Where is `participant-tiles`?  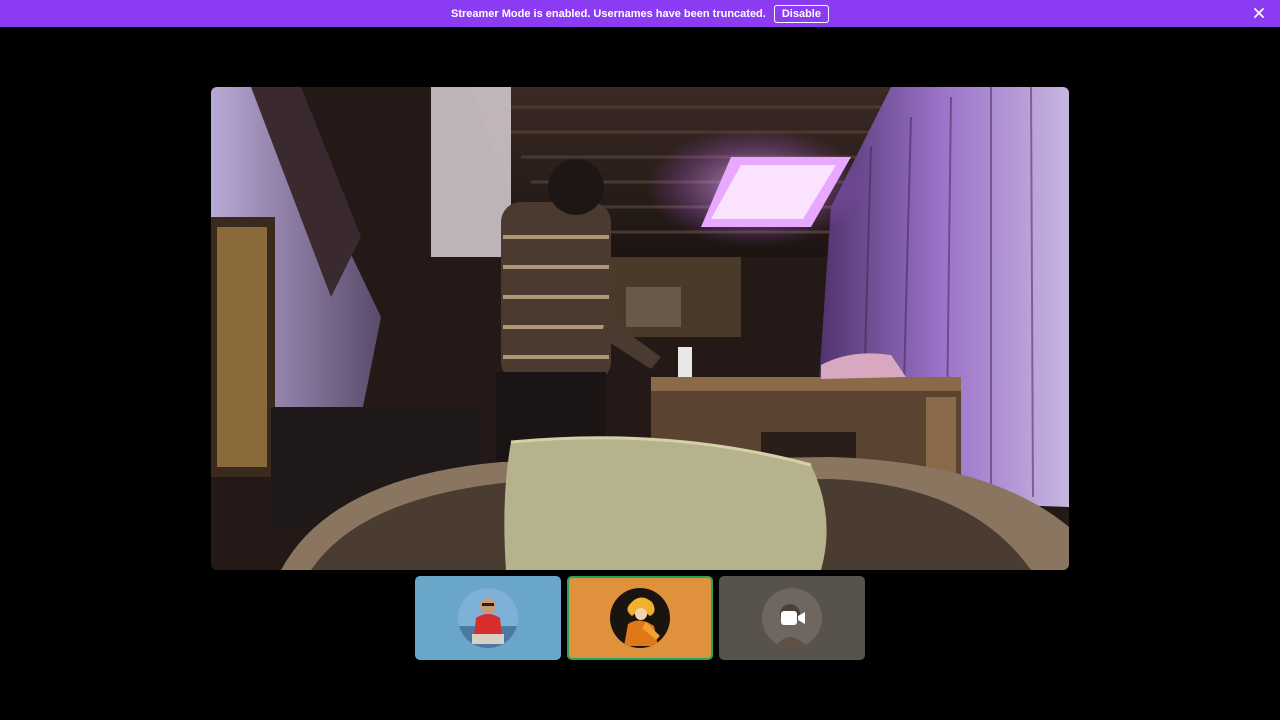 participant-tiles is located at coordinates (640, 618).